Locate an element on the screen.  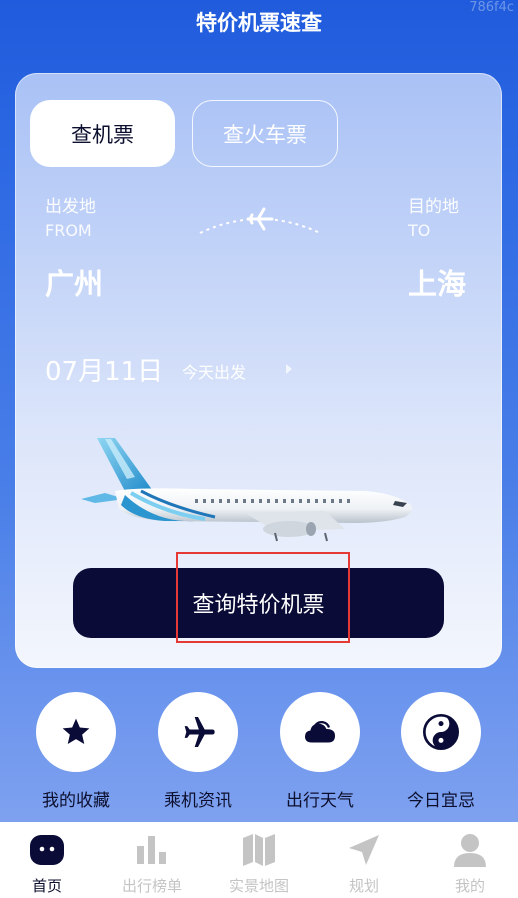
quick-link-label: 乘机资讯 is located at coordinates (198, 801).